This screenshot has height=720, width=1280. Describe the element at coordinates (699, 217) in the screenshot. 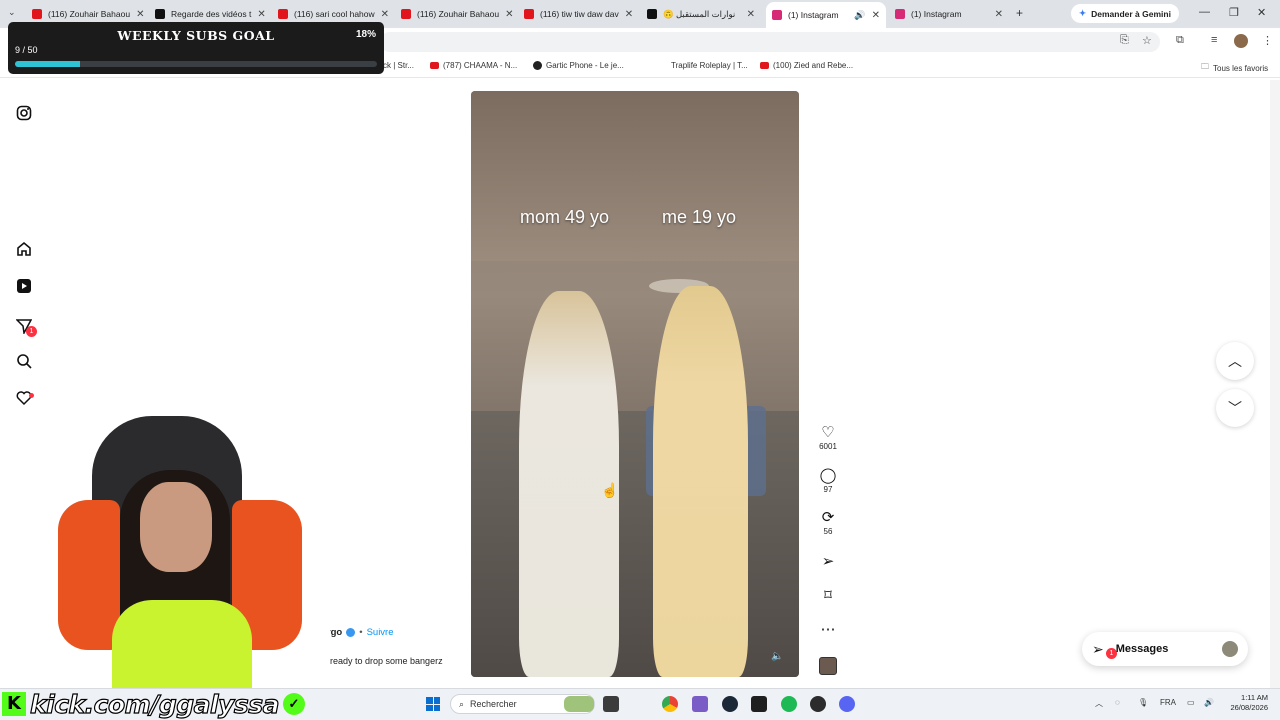

I see `video-caption-right: me 19 yo` at that location.